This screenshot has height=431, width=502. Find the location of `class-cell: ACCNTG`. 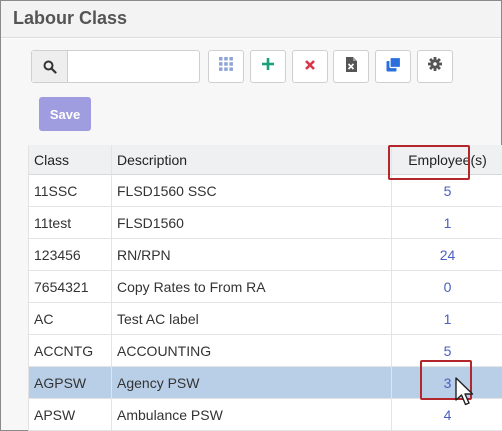

class-cell: ACCNTG is located at coordinates (70, 350).